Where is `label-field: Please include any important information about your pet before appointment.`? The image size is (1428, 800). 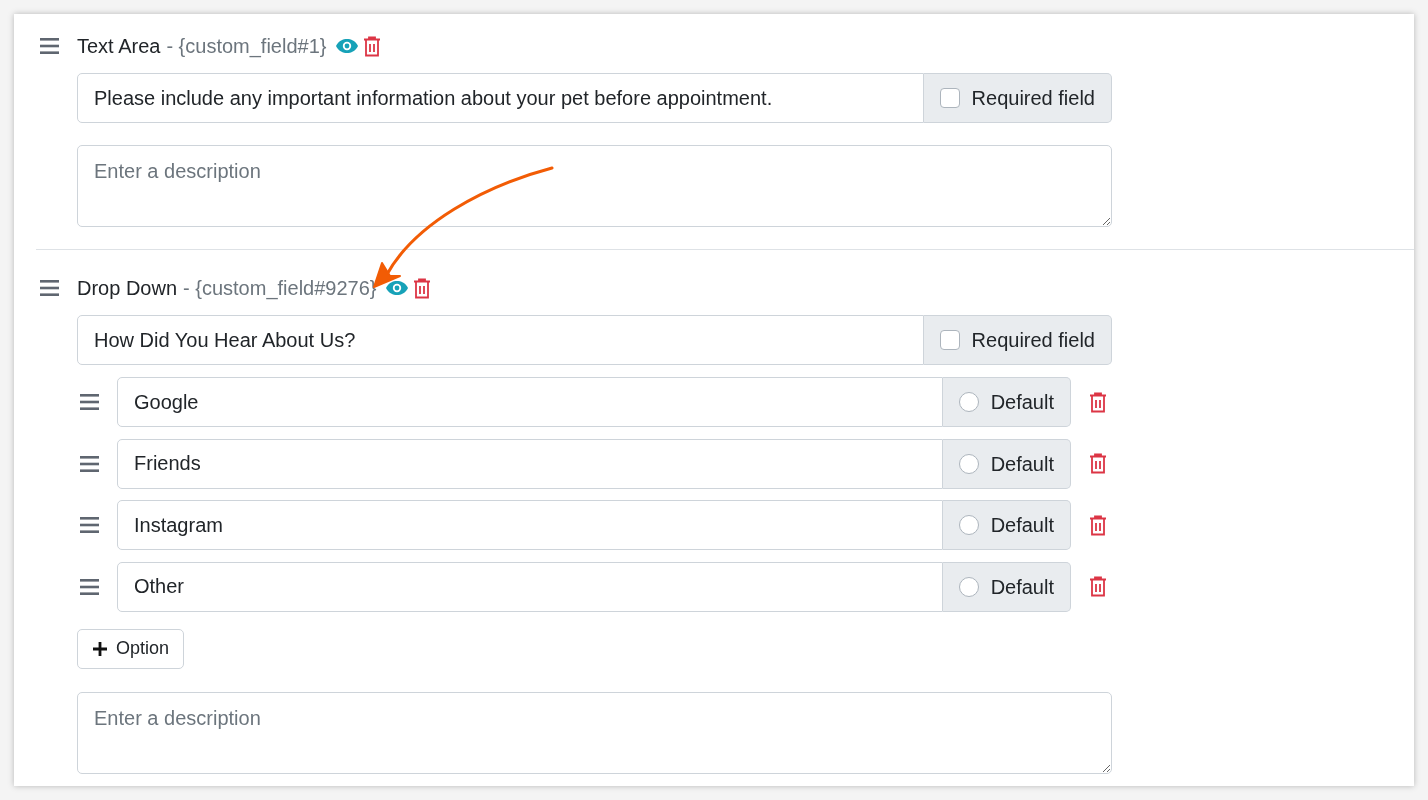
label-field: Please include any important information about your pet before appointment. is located at coordinates (500, 98).